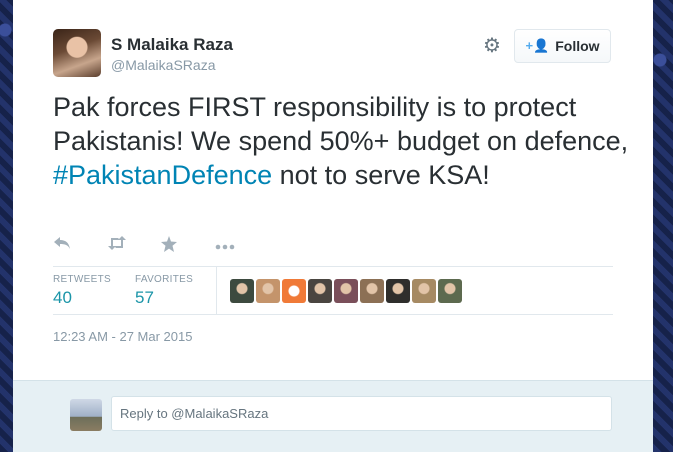 The image size is (673, 452). I want to click on retweets-count: 40, so click(62, 297).